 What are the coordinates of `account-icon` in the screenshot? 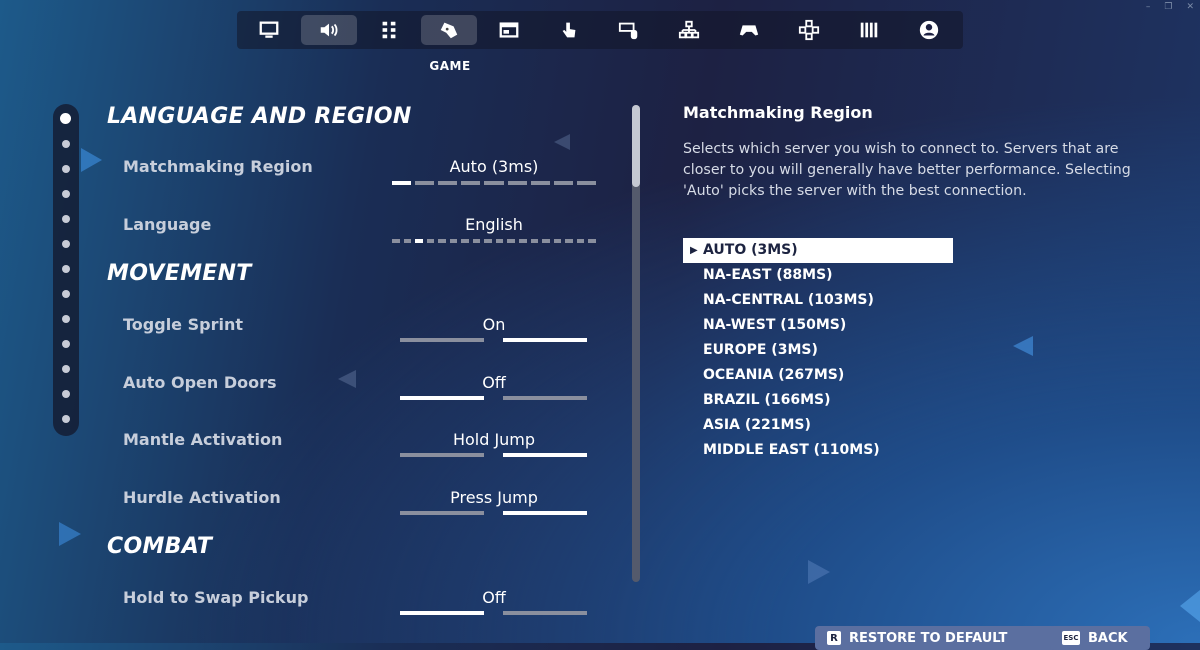 It's located at (929, 30).